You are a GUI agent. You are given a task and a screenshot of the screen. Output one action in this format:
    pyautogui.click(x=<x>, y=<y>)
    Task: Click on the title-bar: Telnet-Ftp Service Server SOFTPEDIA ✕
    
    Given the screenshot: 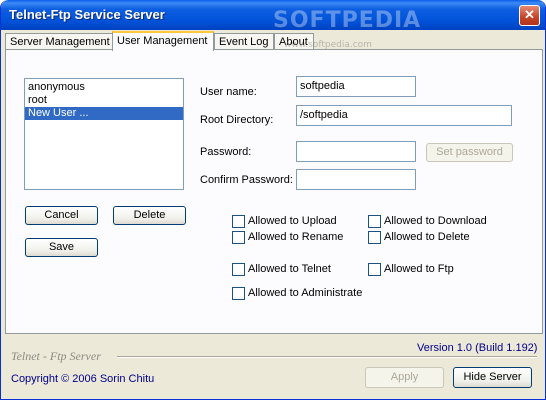 What is the action you would take?
    pyautogui.click(x=273, y=16)
    